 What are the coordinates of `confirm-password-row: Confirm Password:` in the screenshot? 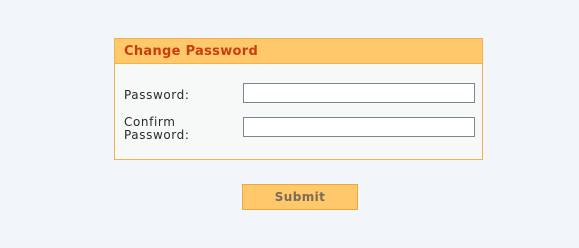 It's located at (157, 129).